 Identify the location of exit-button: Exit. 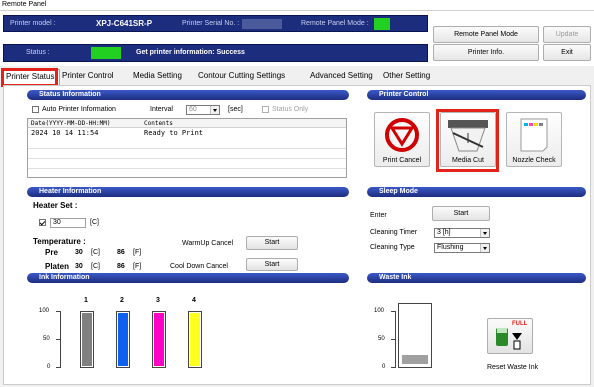
(567, 52).